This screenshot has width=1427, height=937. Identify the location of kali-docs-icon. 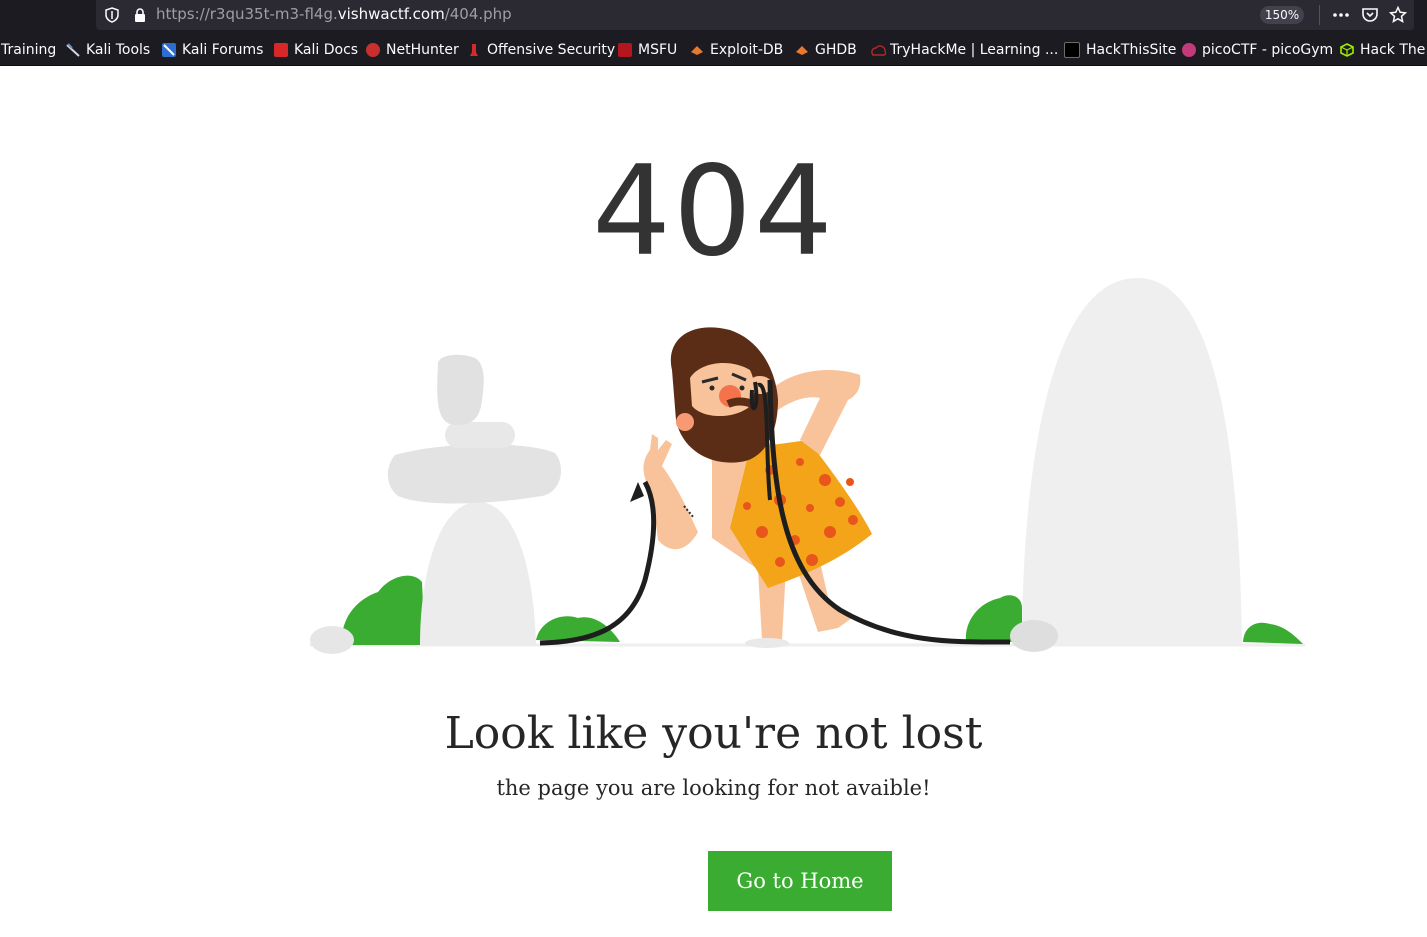
(281, 50).